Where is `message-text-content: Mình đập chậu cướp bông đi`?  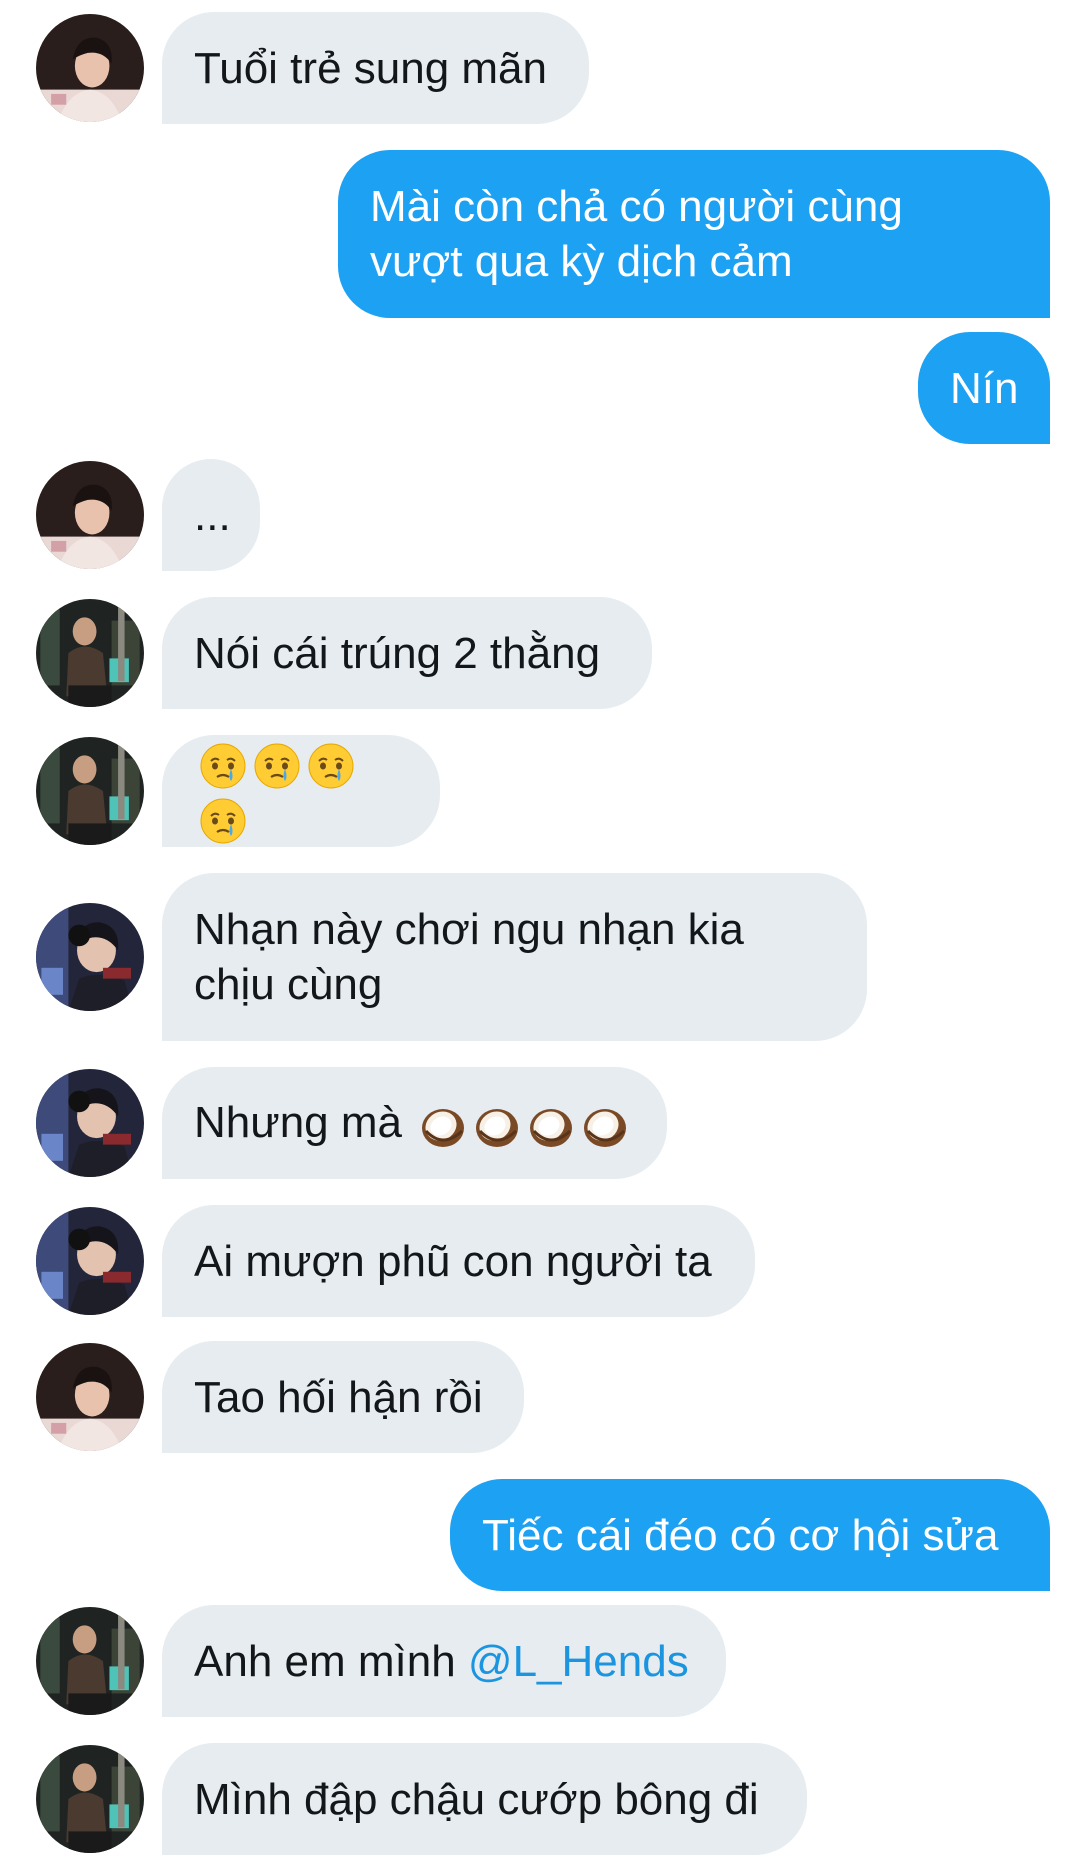
message-text-content: Mình đập chậu cướp bông đi is located at coordinates (476, 1799).